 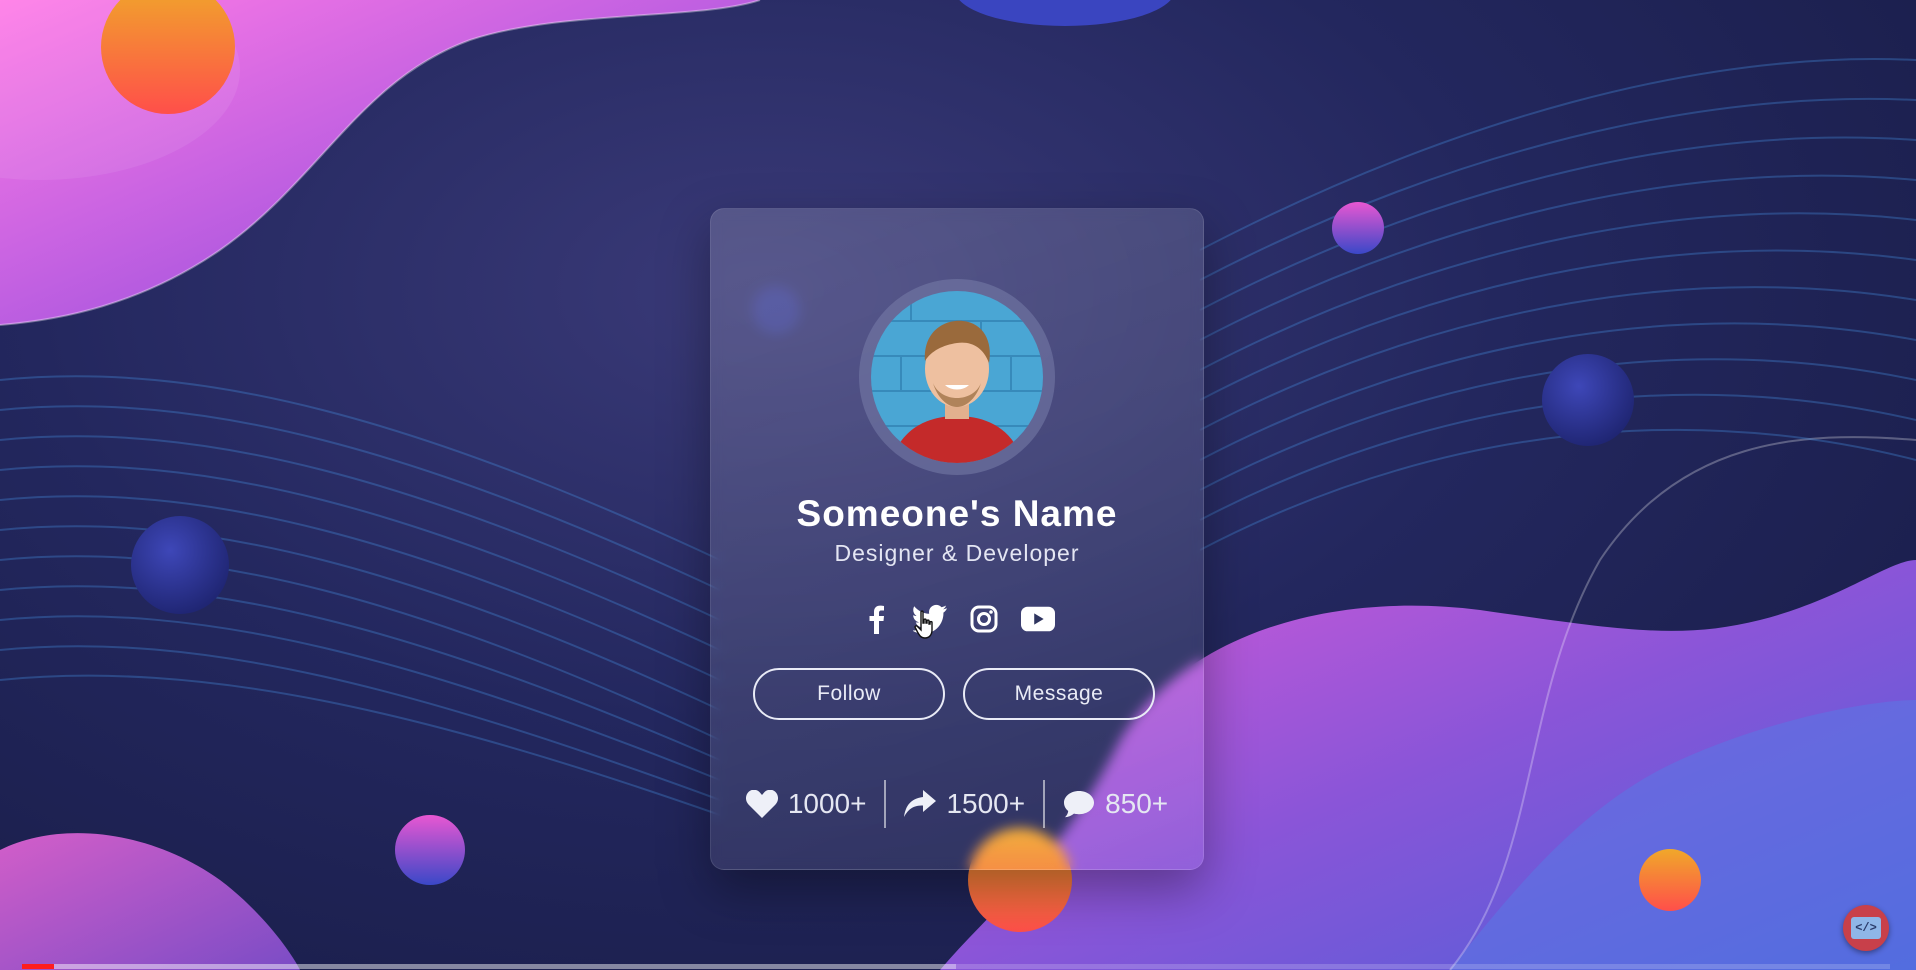 I want to click on heart-icon, so click(x=761, y=804).